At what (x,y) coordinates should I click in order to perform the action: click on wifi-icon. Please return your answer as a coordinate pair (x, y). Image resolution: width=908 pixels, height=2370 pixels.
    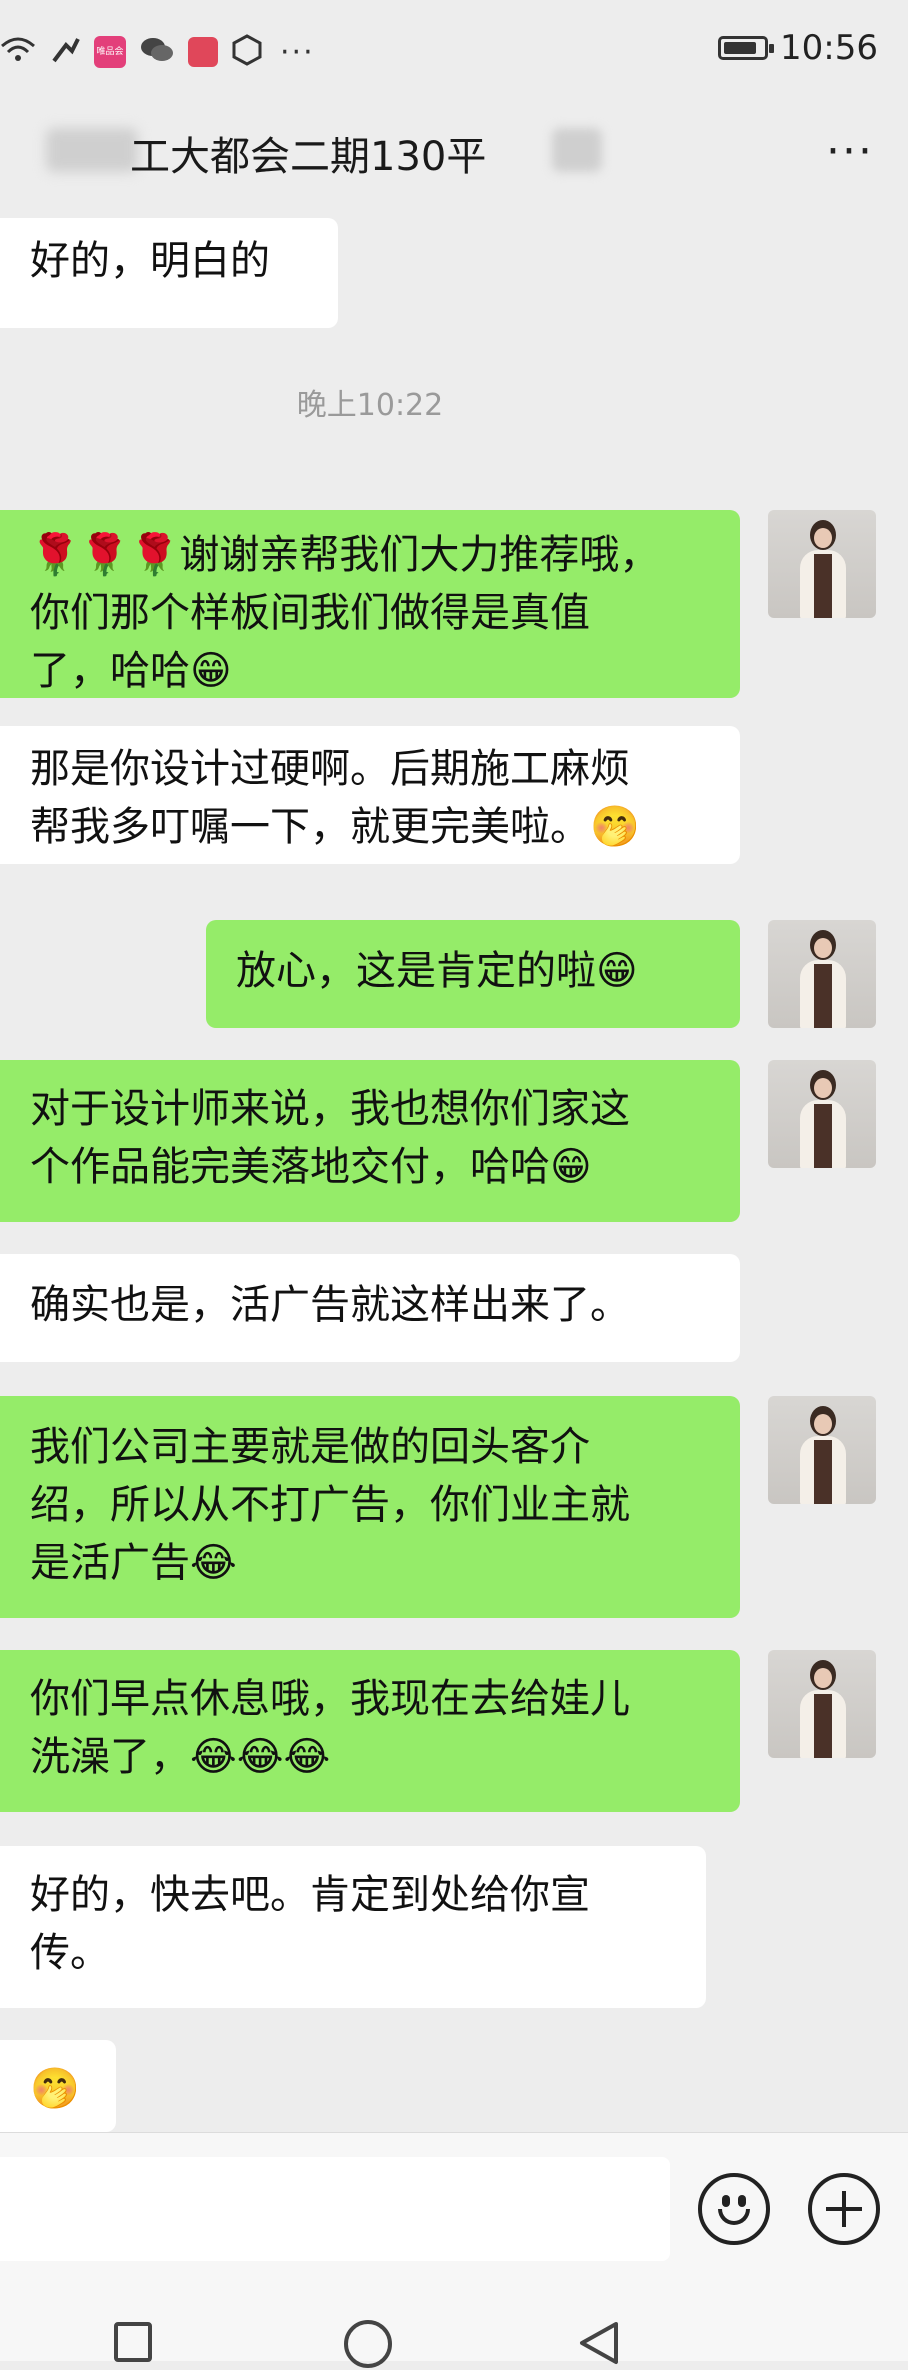
    Looking at the image, I should click on (18, 52).